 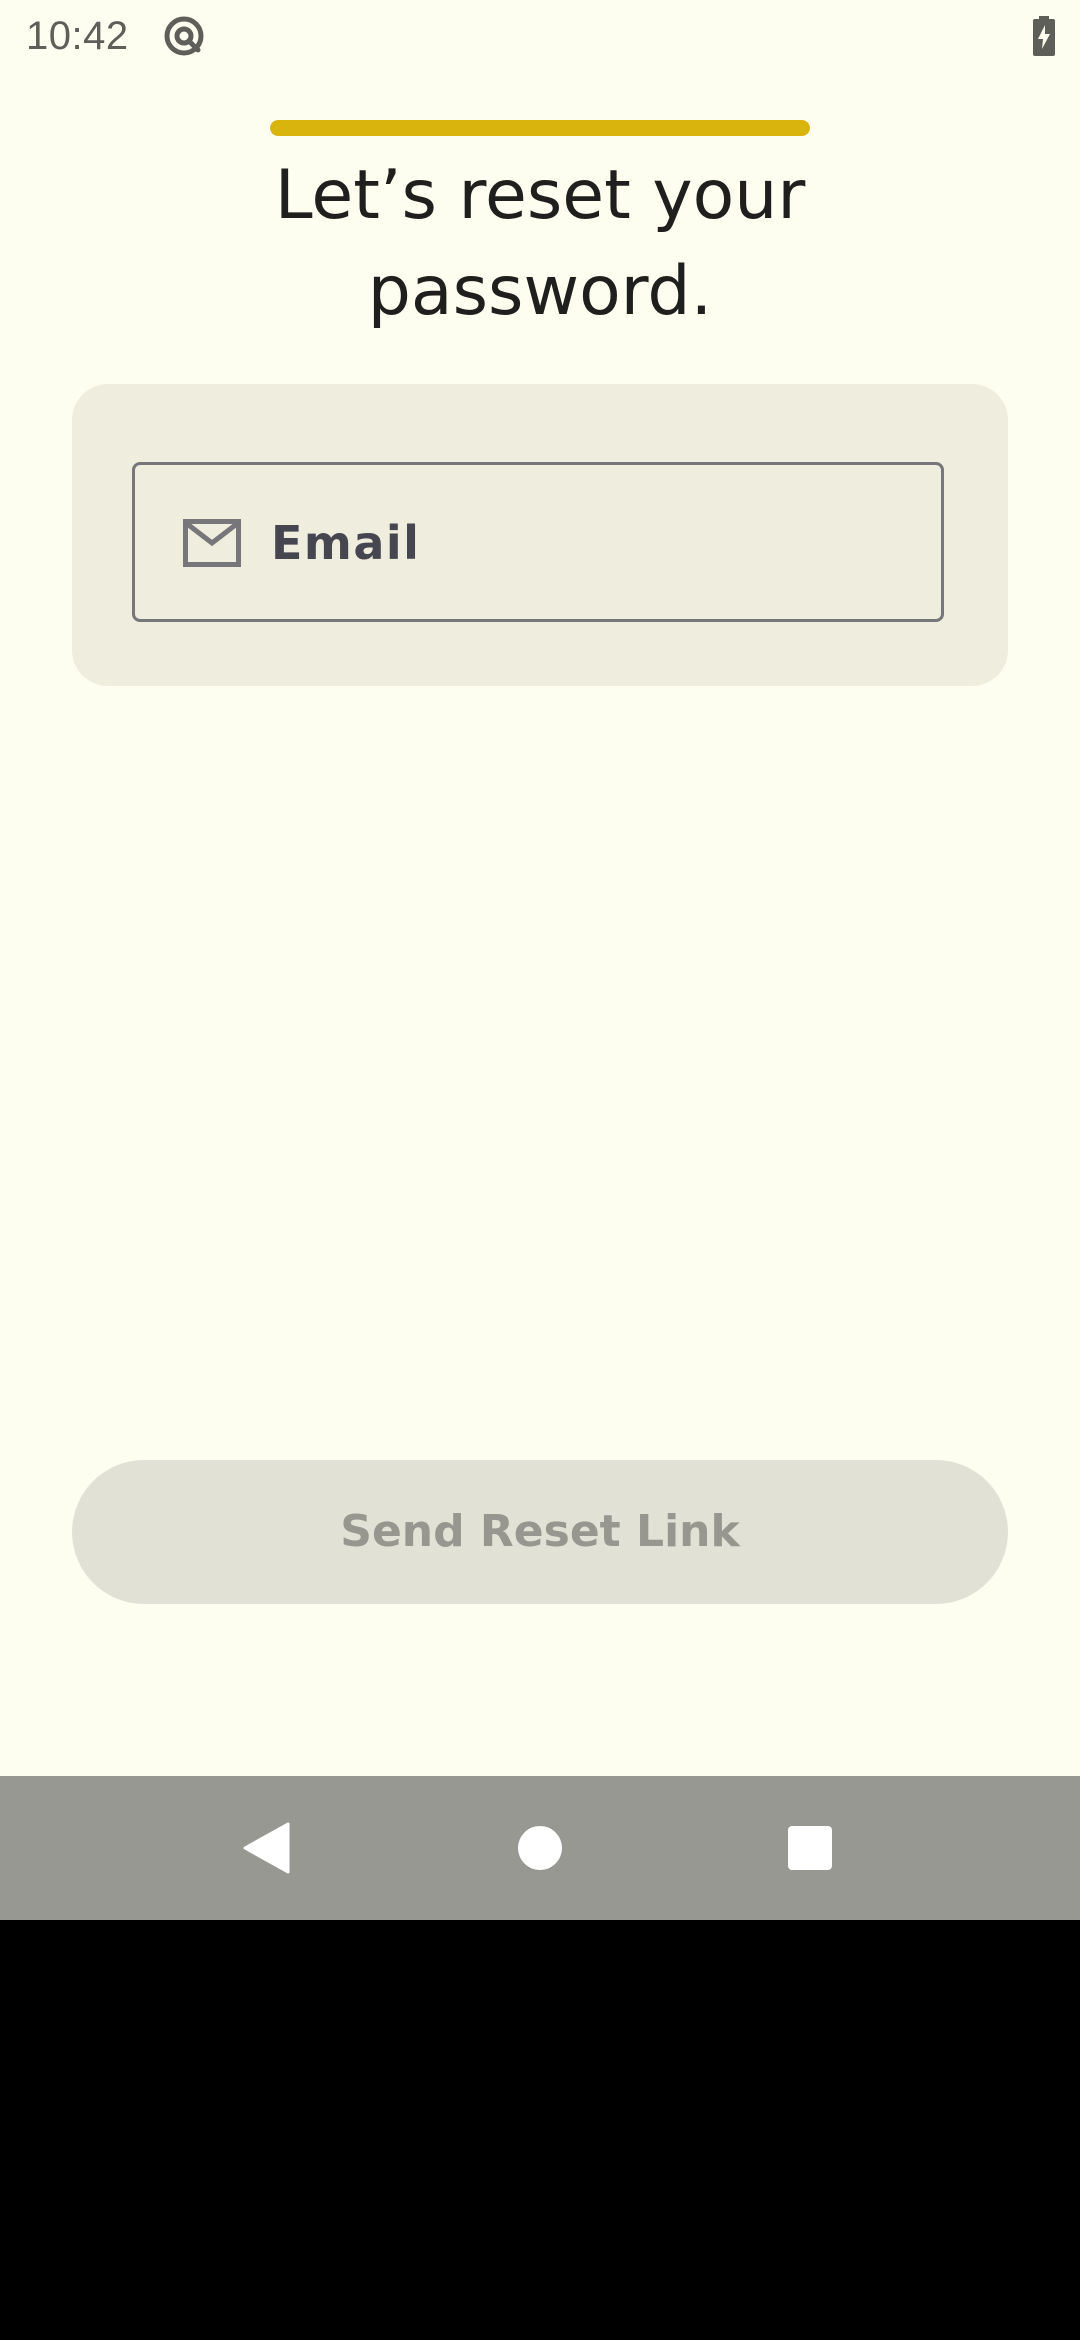 I want to click on status-time: 10:42, so click(x=77, y=36).